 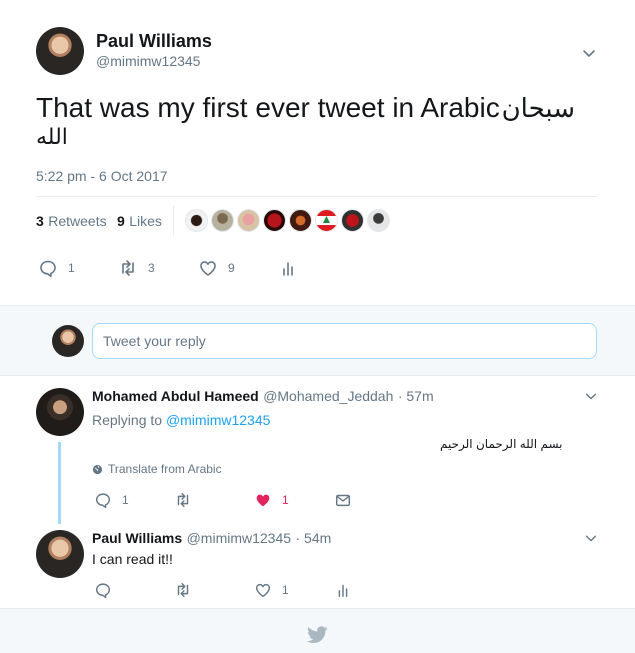 I want to click on author-handle: @mimimw12345, so click(x=148, y=61).